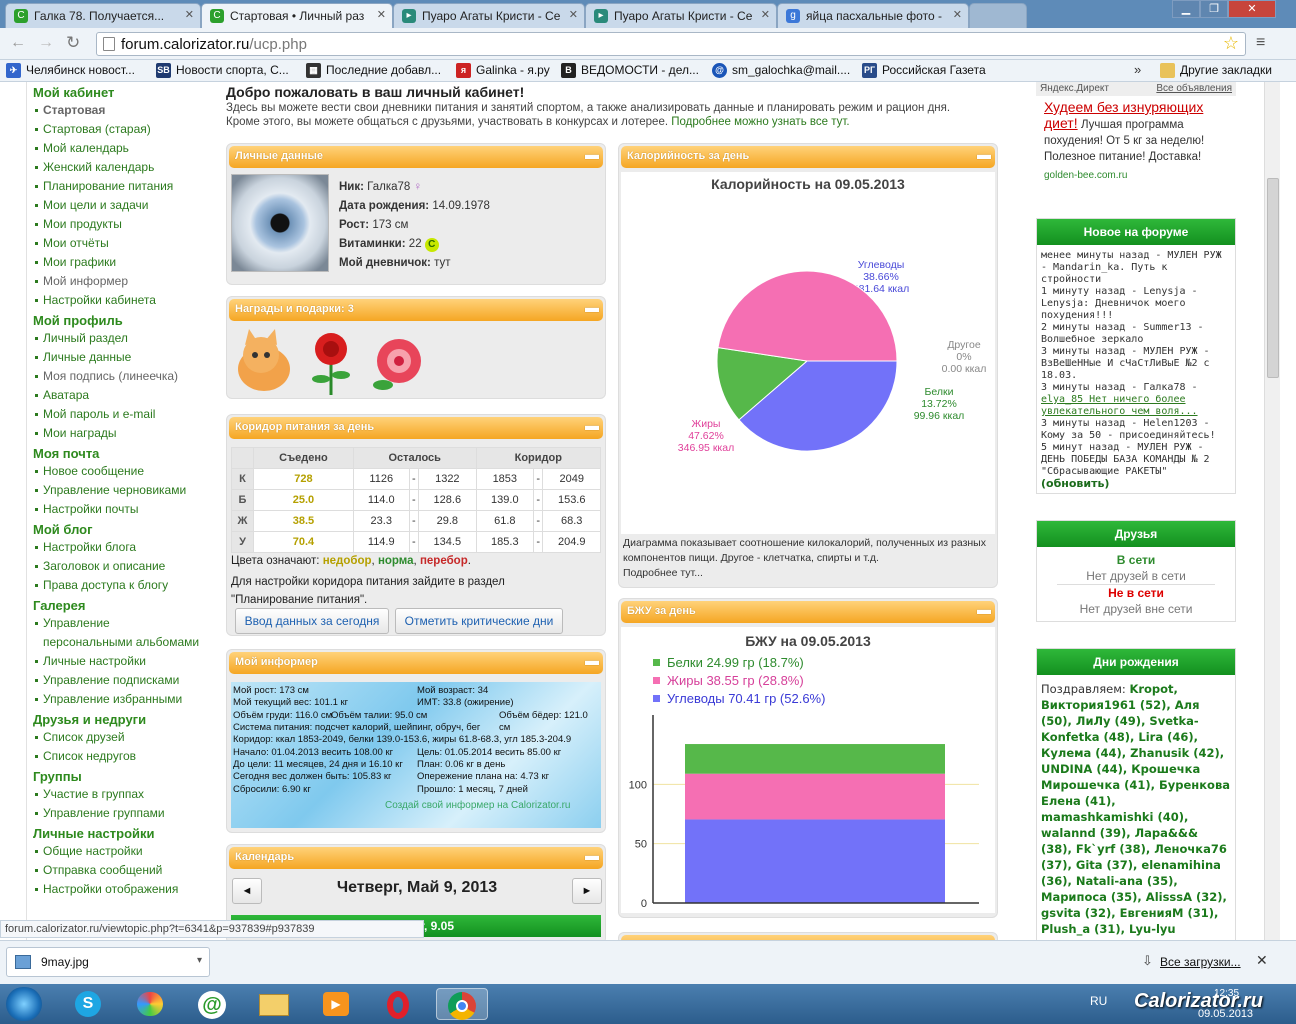 The width and height of the screenshot is (1296, 1024). What do you see at coordinates (127, 870) in the screenshot?
I see `nav-item: Отправка сообщений` at bounding box center [127, 870].